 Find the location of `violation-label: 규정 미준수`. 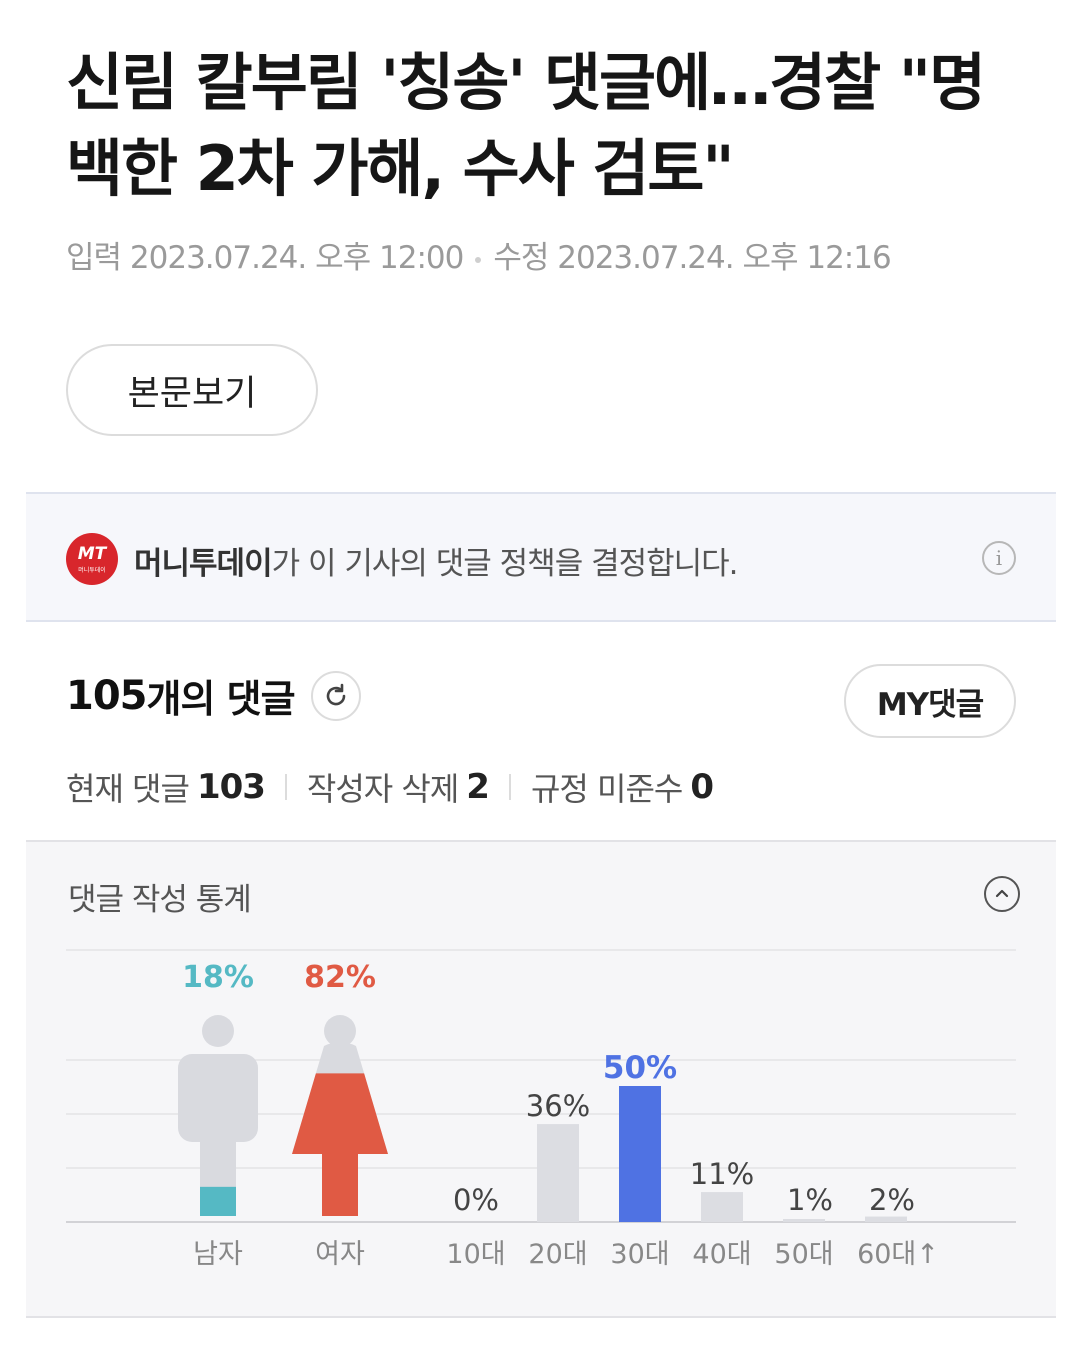

violation-label: 규정 미준수 is located at coordinates (606, 789).